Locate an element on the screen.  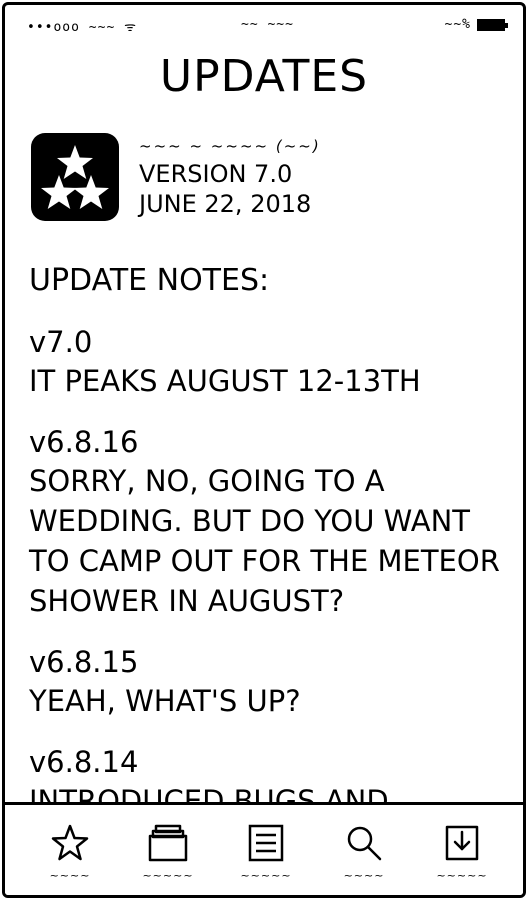
search-icon is located at coordinates (364, 843).